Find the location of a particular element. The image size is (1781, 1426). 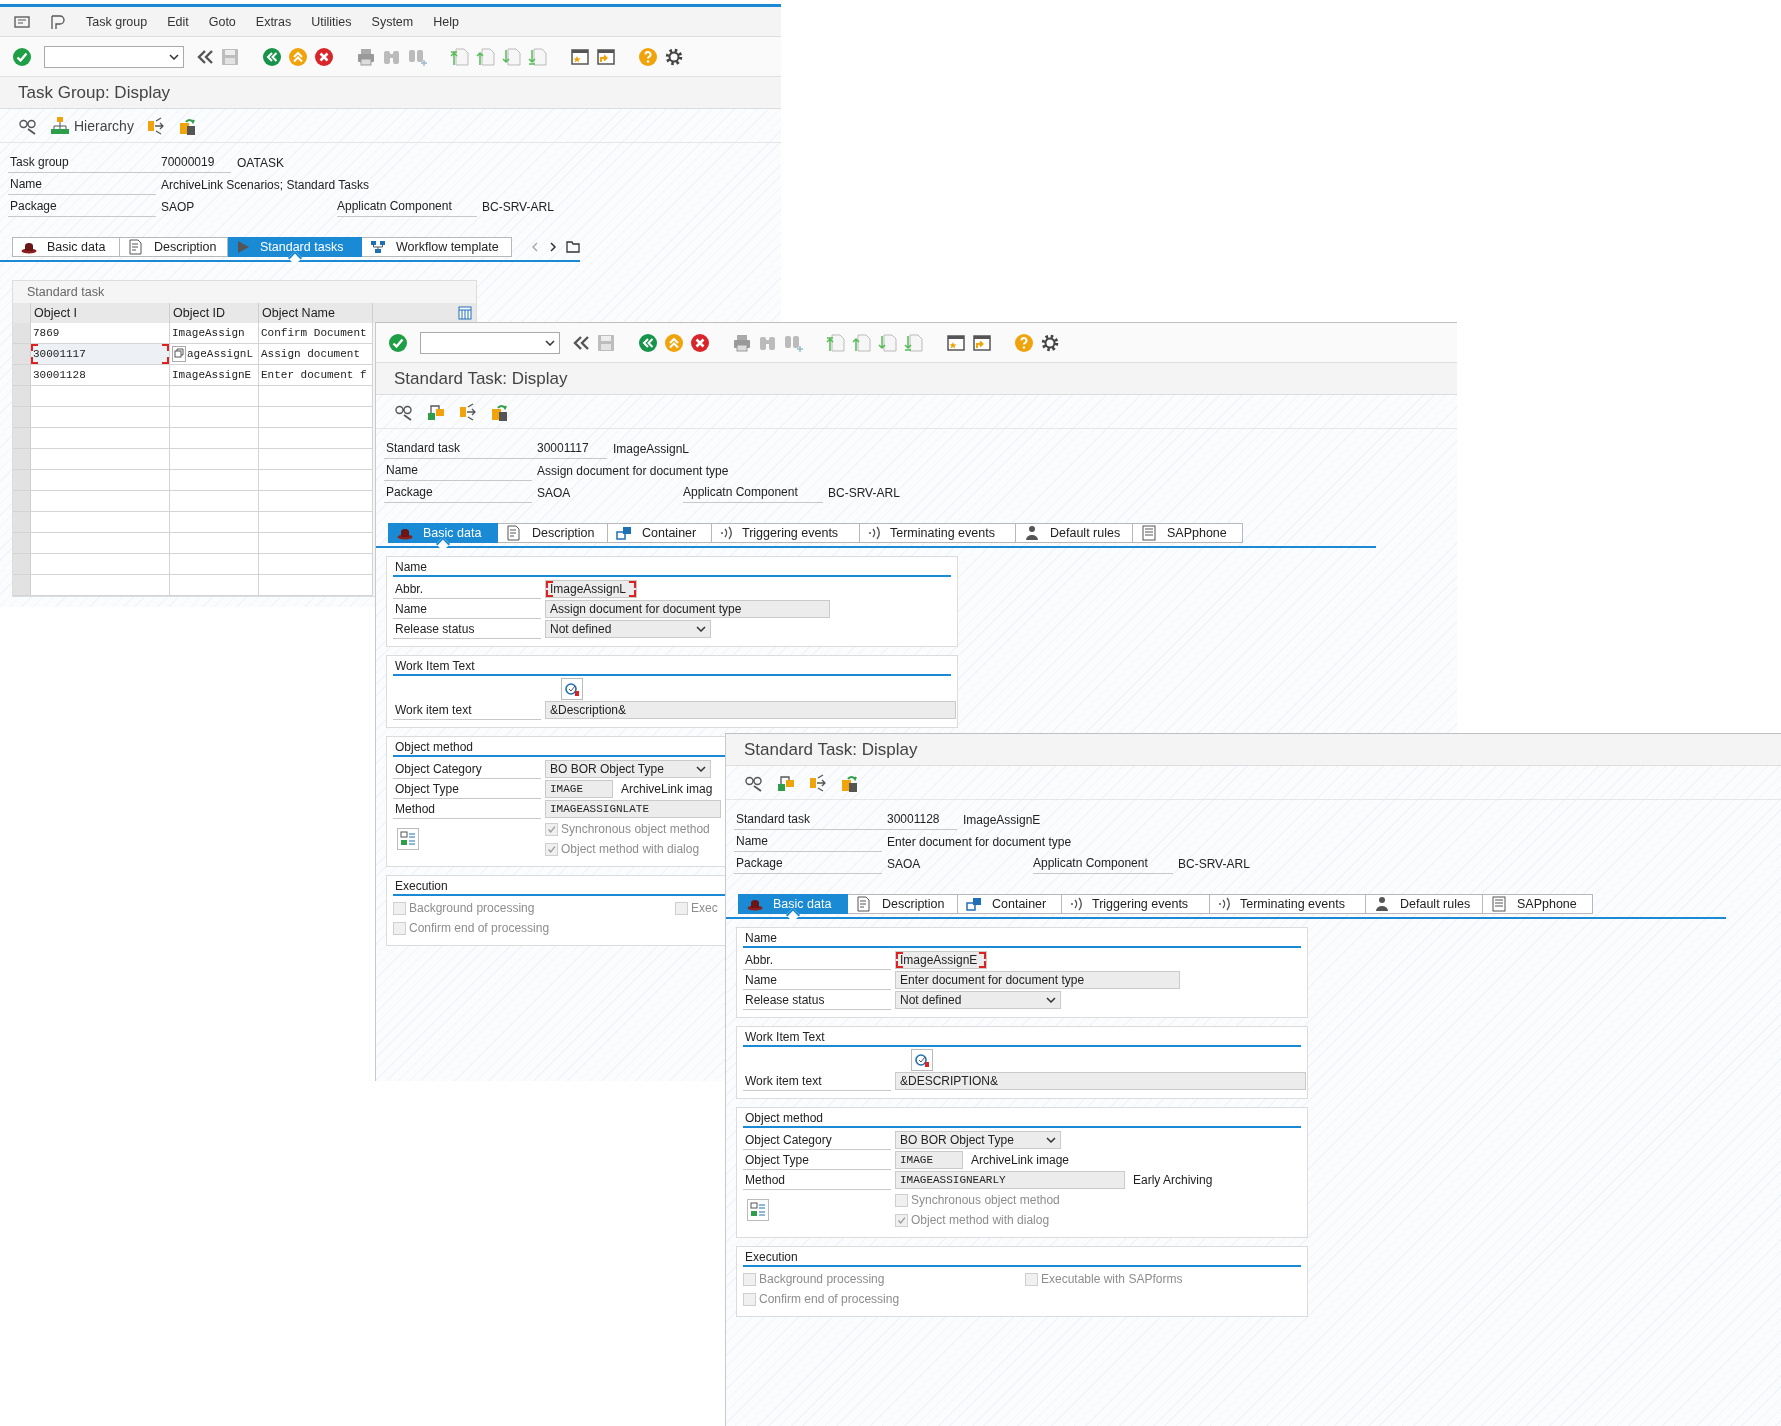

menu-item: System is located at coordinates (392, 21).